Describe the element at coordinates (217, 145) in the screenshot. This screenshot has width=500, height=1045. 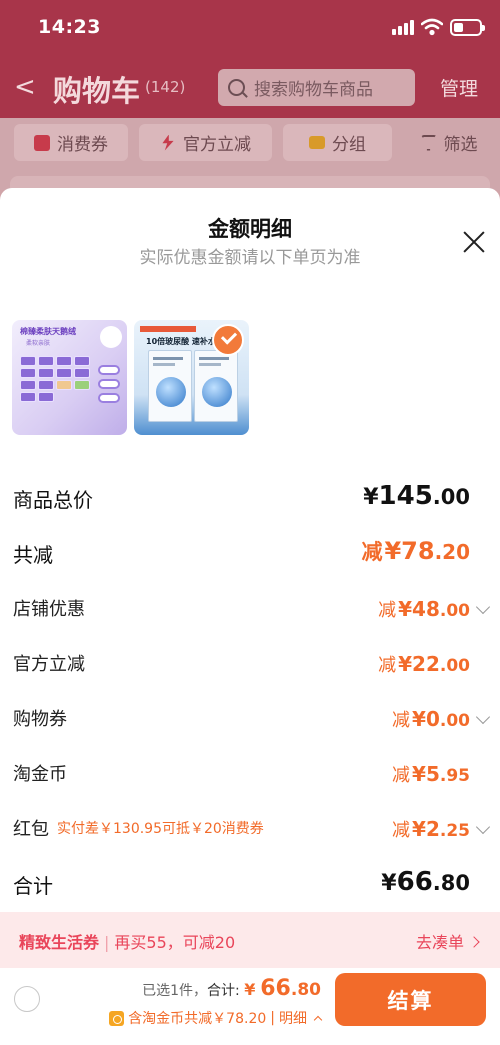
I see `chip-official-label: 官方立减` at that location.